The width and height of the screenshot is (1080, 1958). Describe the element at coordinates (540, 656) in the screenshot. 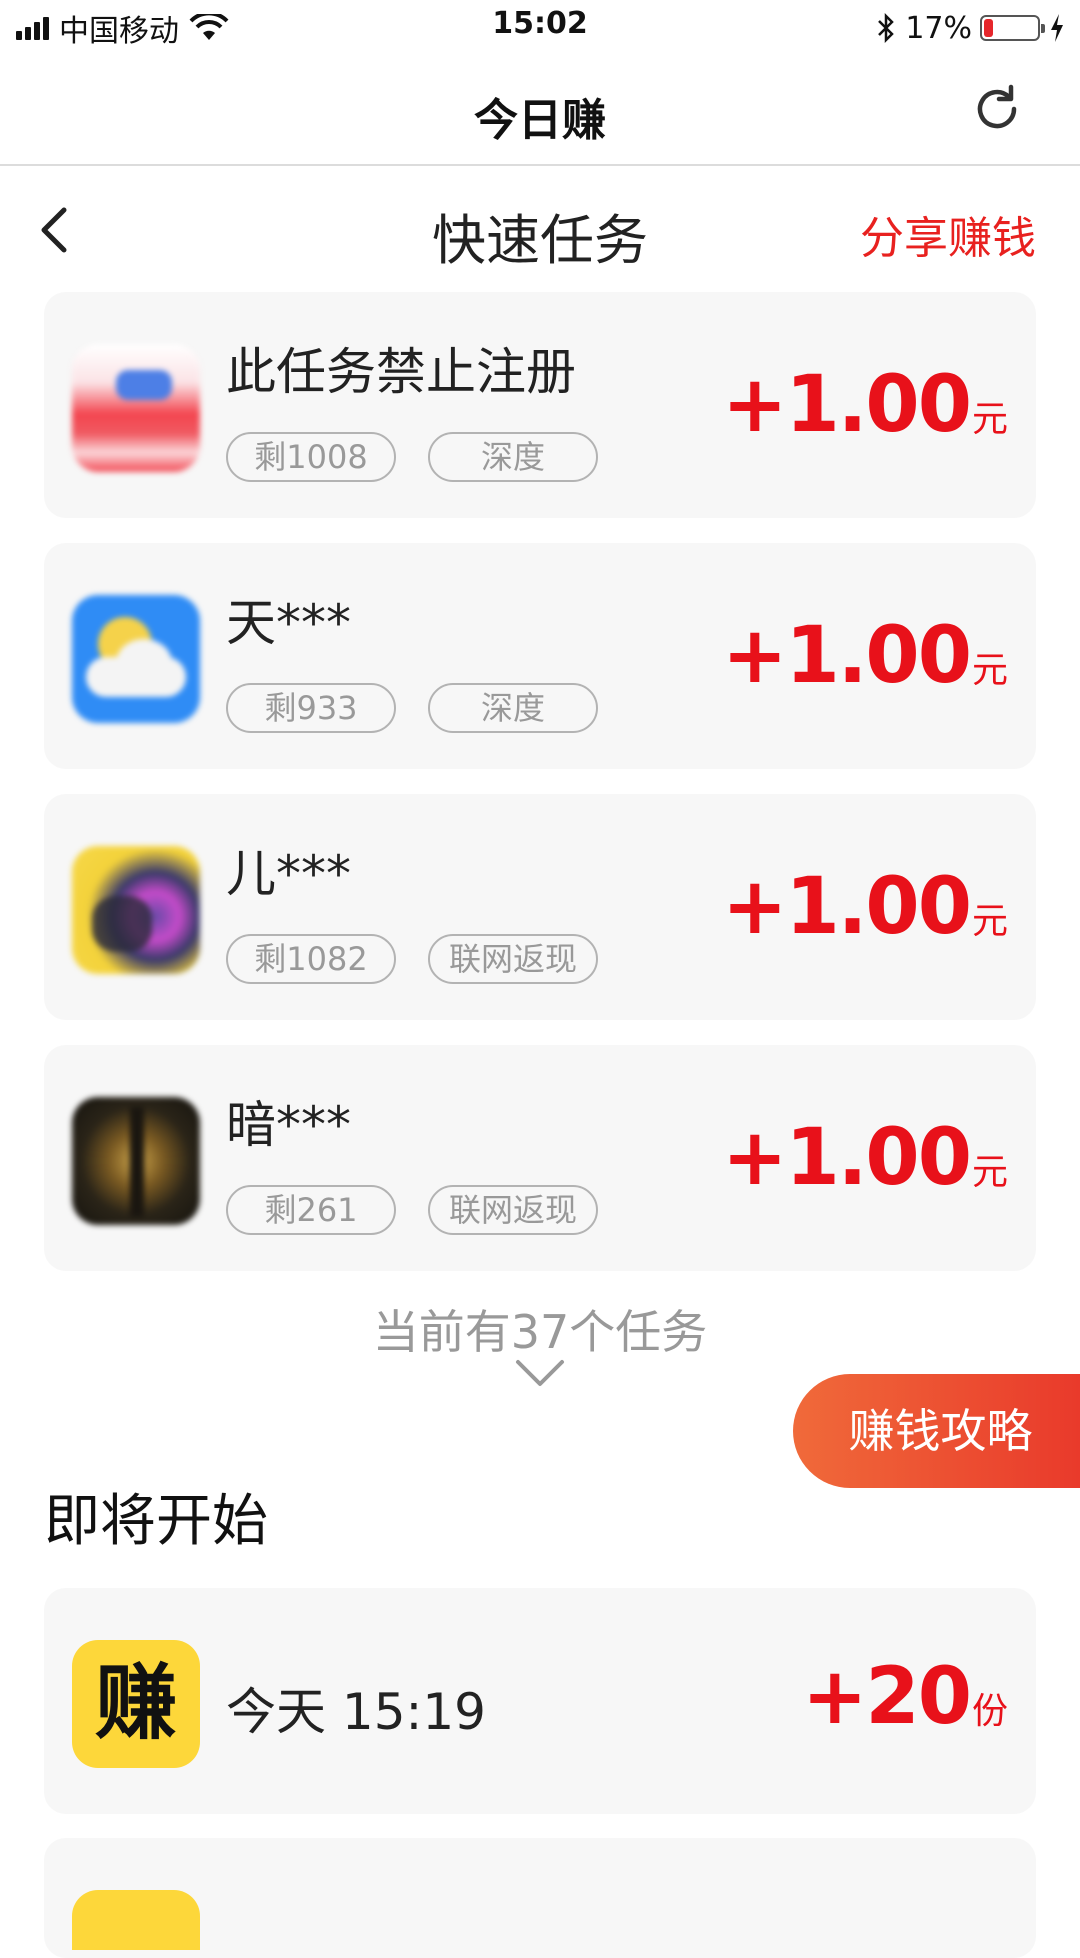

I see `task-card: 天*** 剩933 深度 +1.00元` at that location.